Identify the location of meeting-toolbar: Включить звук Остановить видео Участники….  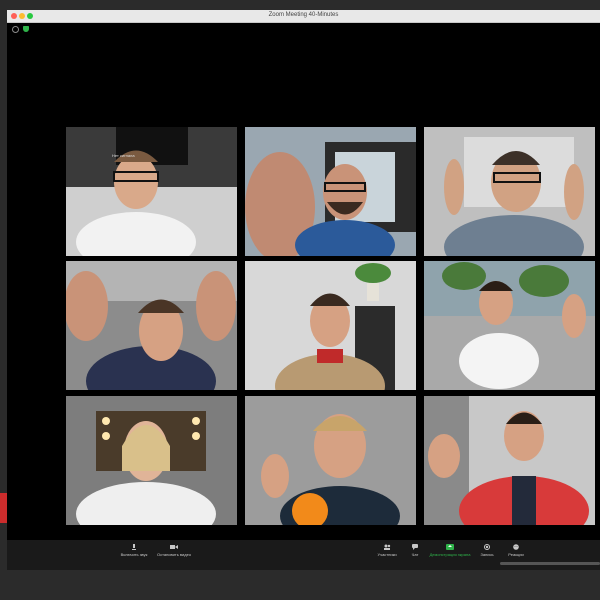
(303, 555).